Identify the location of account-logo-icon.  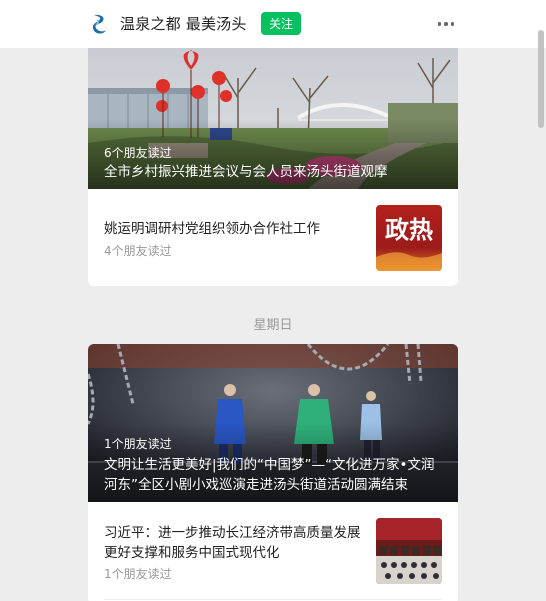
(100, 24).